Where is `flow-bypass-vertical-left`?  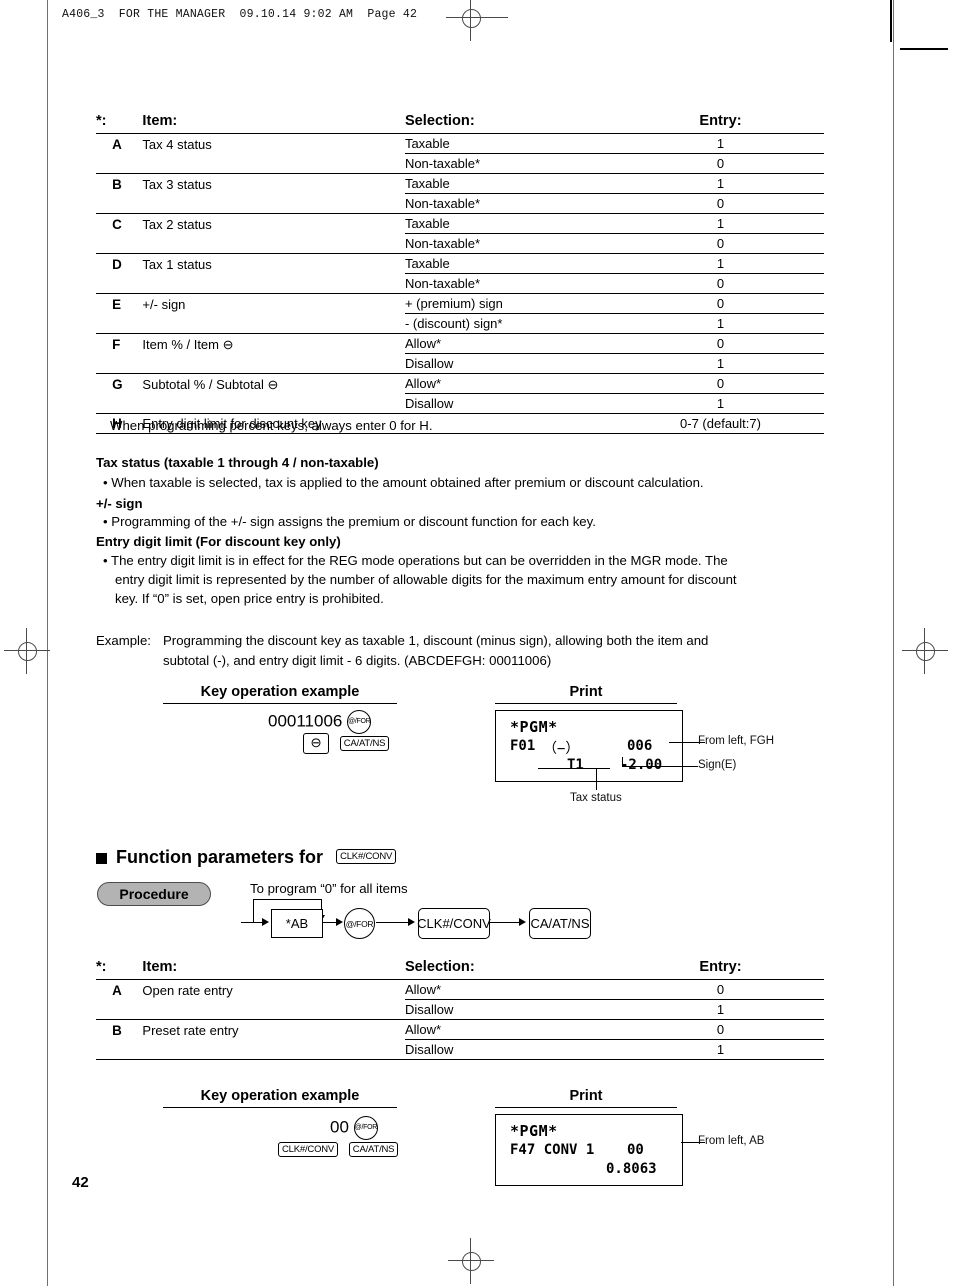 flow-bypass-vertical-left is located at coordinates (254, 911).